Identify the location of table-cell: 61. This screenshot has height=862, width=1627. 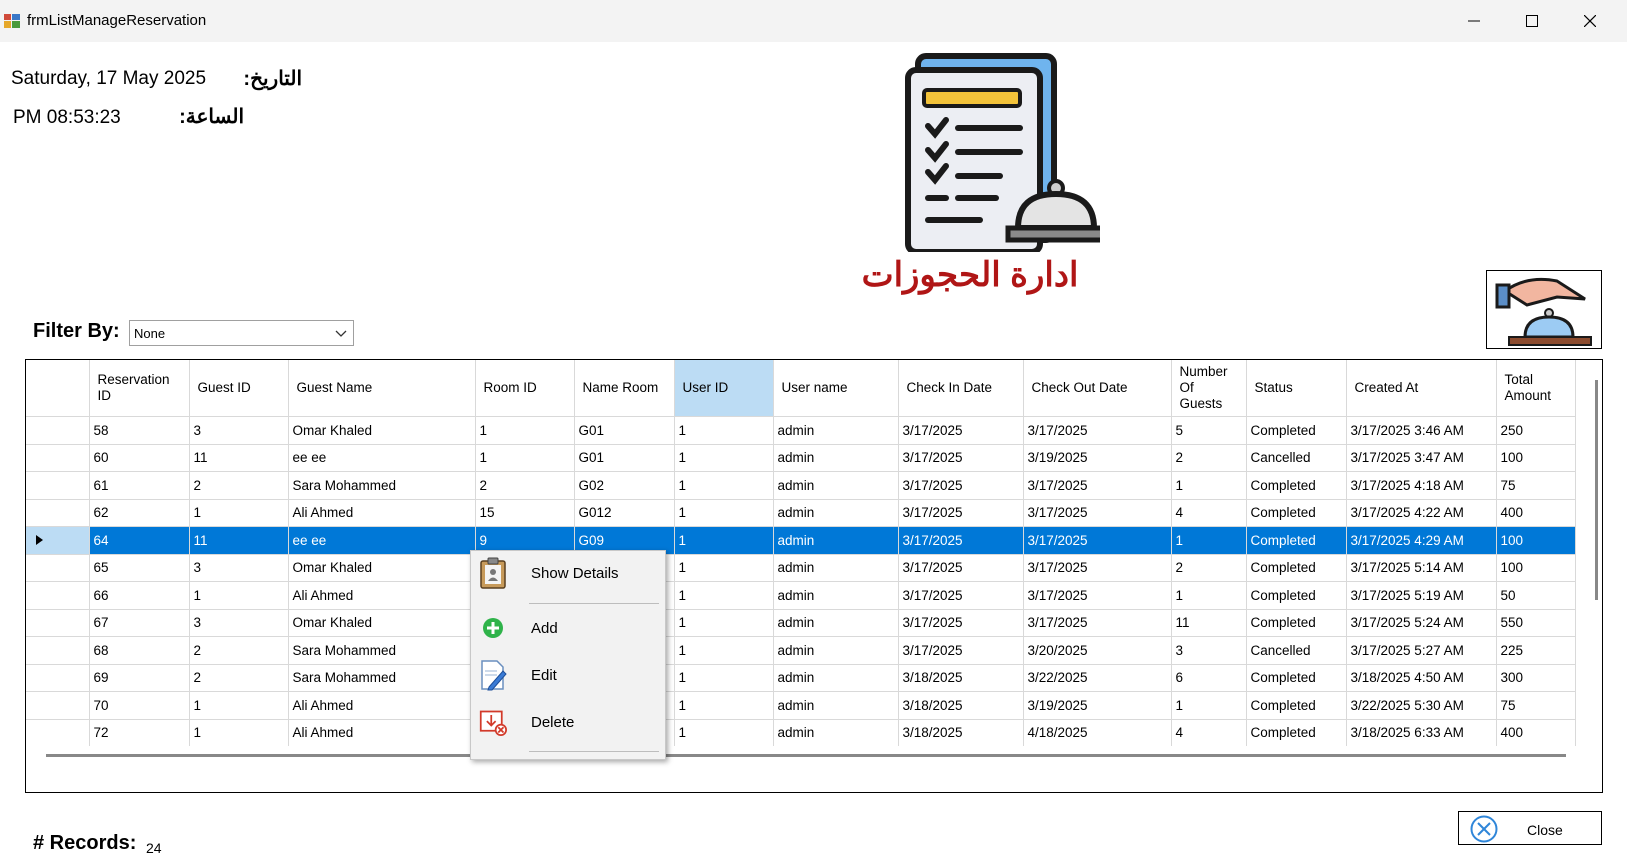
(139, 485).